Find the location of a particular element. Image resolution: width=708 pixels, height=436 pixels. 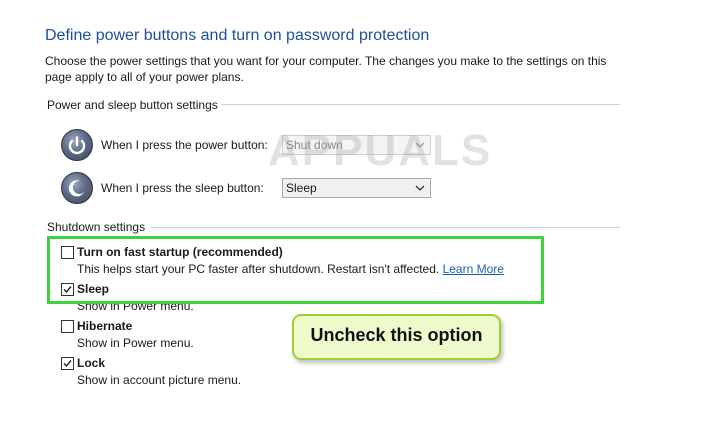

shutdown-separator is located at coordinates (385, 227).